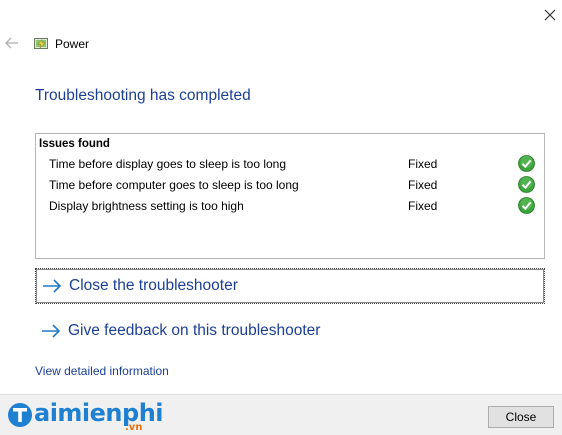  I want to click on watermark-suffix: .vn, so click(134, 427).